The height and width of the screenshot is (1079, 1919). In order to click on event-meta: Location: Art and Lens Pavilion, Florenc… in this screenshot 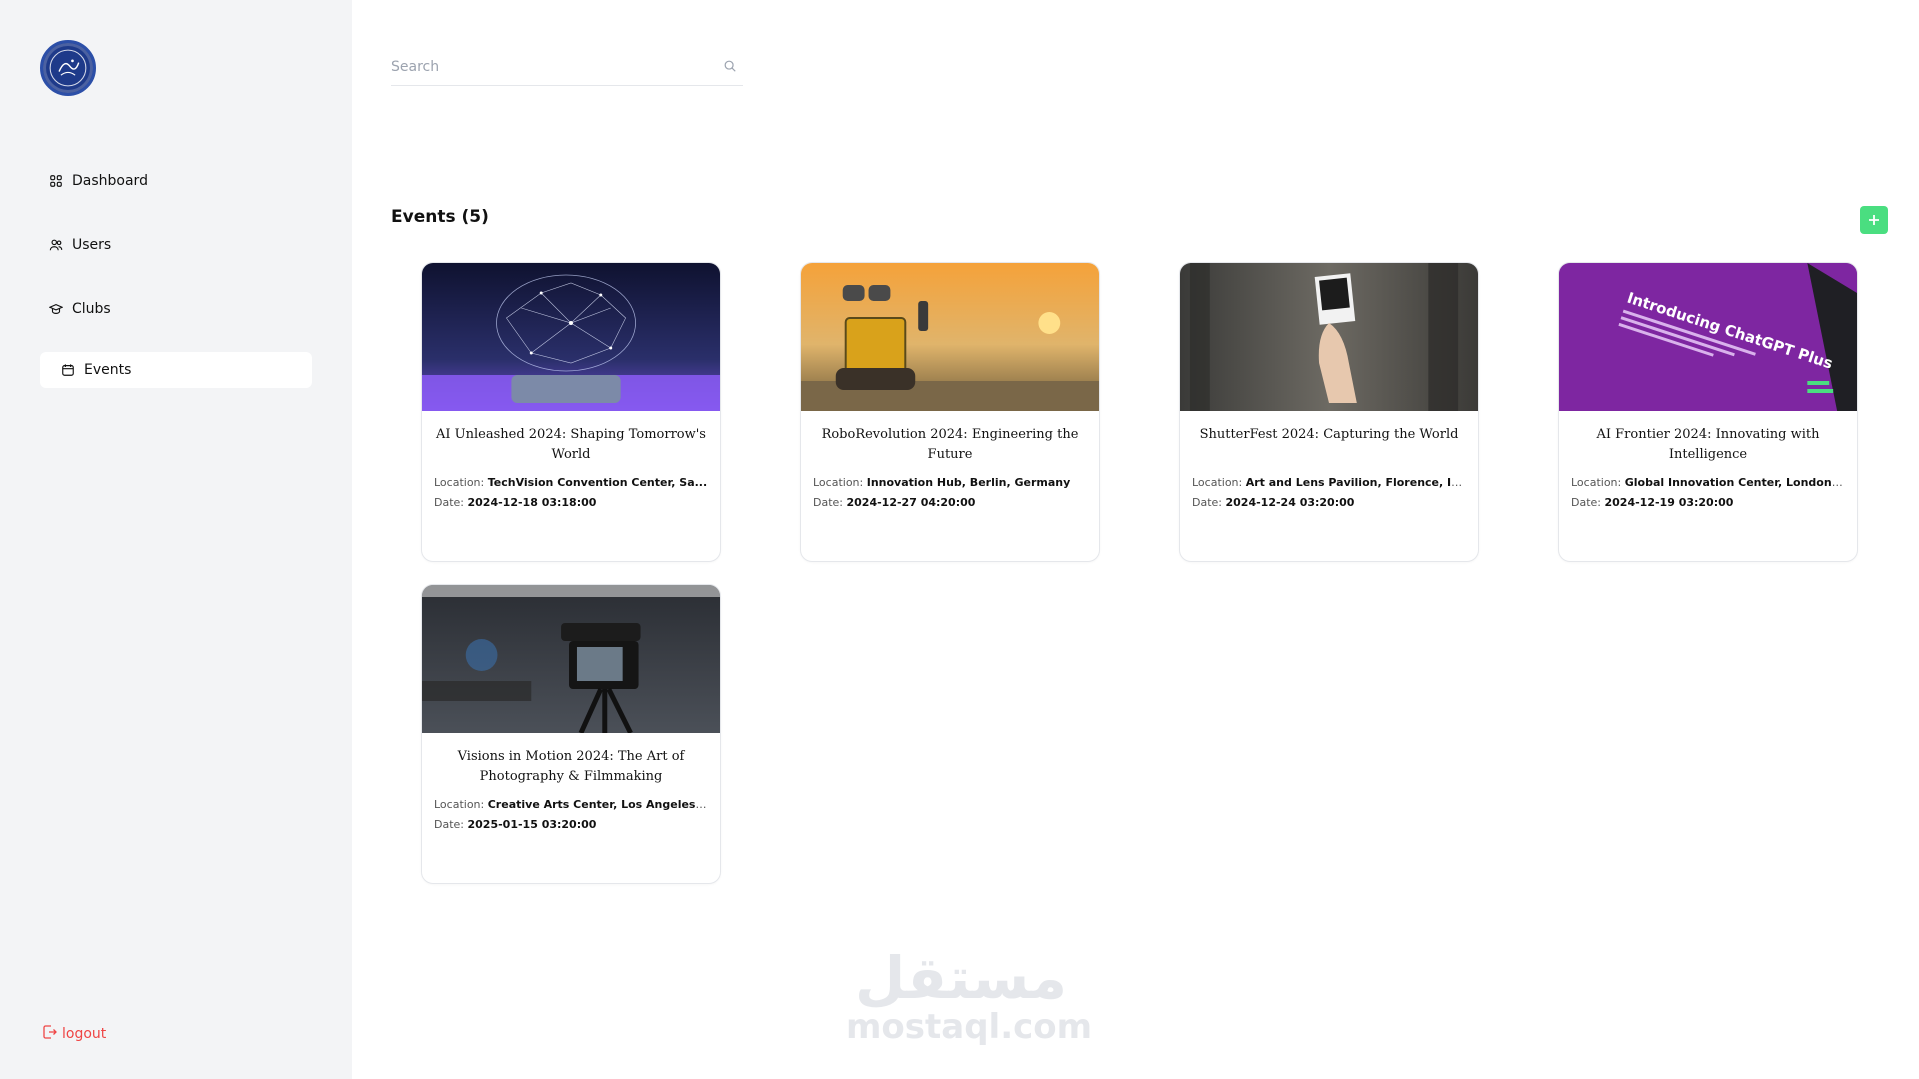, I will do `click(1329, 489)`.